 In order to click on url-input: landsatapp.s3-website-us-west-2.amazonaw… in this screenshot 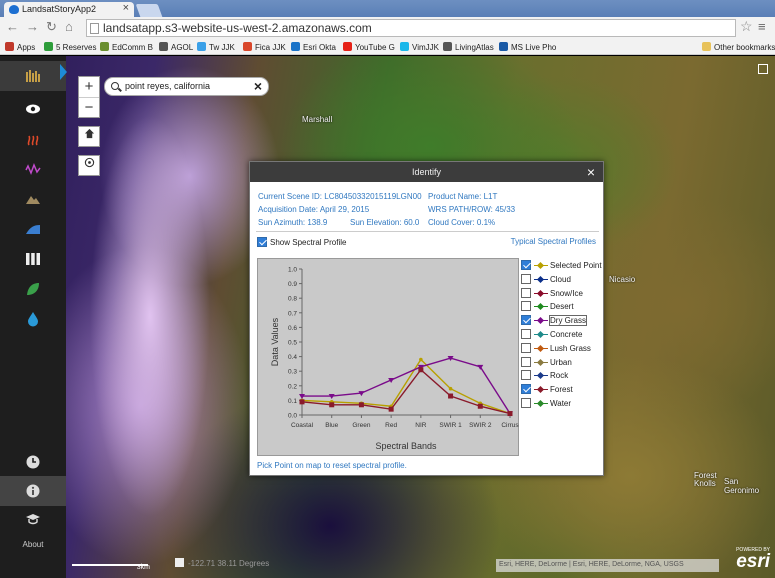, I will do `click(411, 28)`.